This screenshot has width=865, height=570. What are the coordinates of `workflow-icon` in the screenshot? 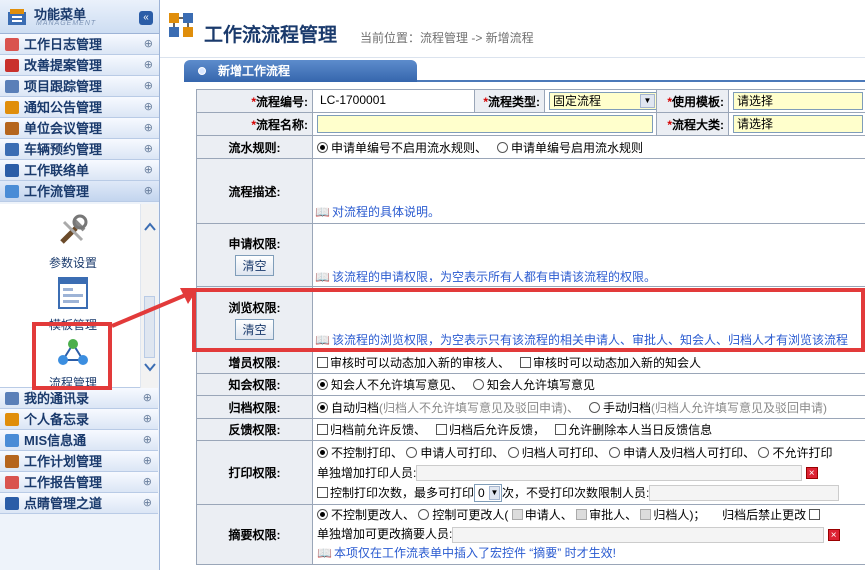 It's located at (12, 191).